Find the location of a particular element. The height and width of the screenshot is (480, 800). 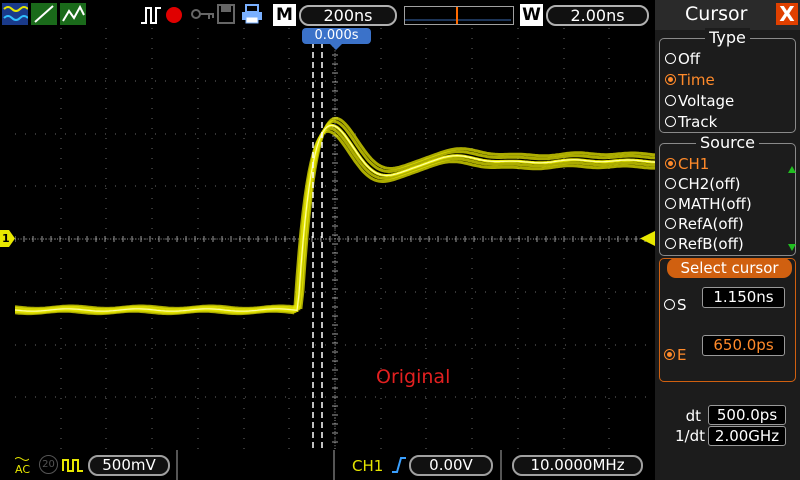

trigger-pulse-icon is located at coordinates (151, 15).